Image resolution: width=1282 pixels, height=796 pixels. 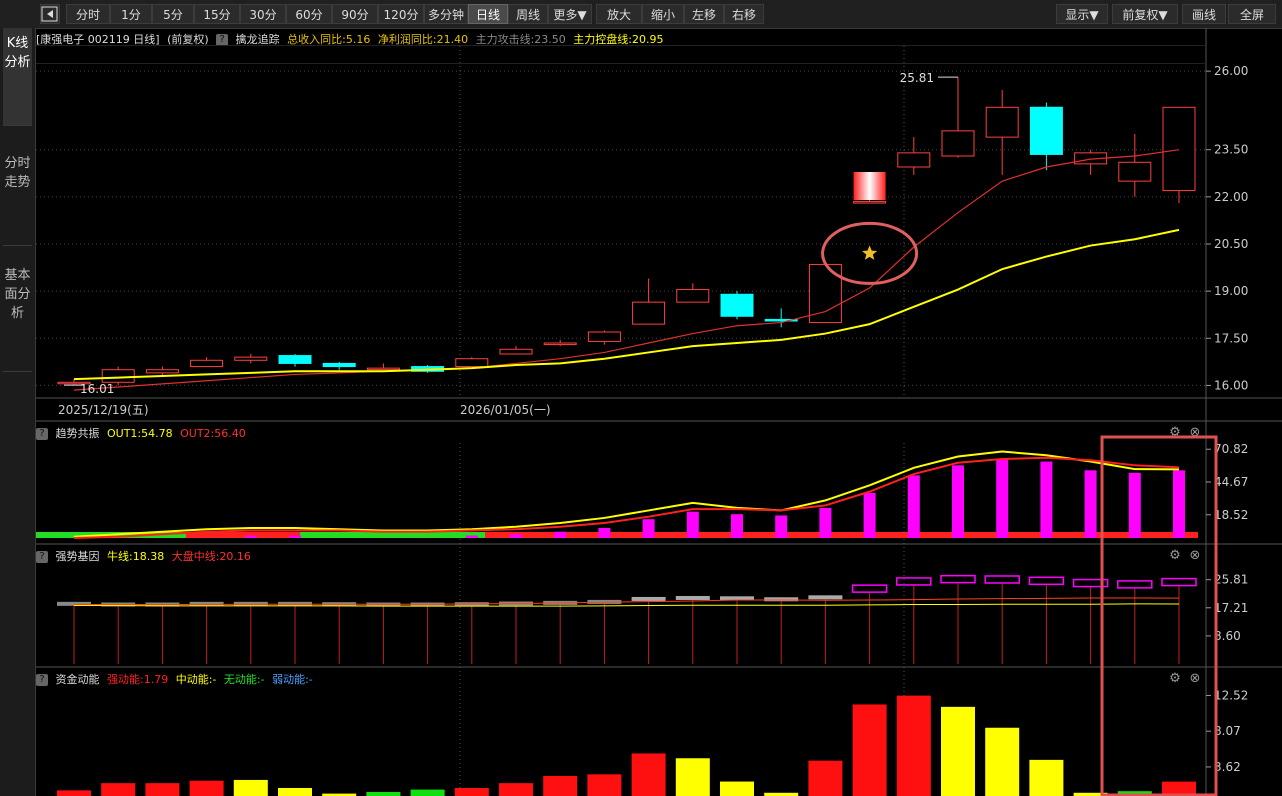 I want to click on y-tick-label: 22.00, so click(x=1231, y=197).